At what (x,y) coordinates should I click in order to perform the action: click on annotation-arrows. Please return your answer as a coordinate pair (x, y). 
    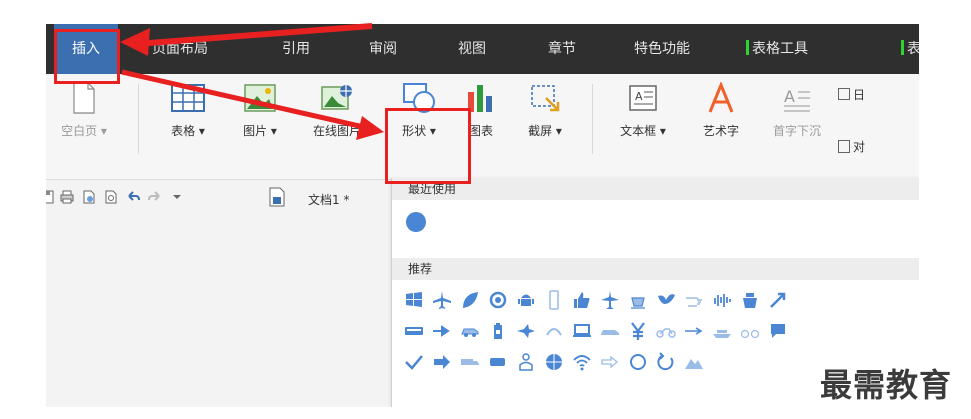
    Looking at the image, I should click on (252, 81).